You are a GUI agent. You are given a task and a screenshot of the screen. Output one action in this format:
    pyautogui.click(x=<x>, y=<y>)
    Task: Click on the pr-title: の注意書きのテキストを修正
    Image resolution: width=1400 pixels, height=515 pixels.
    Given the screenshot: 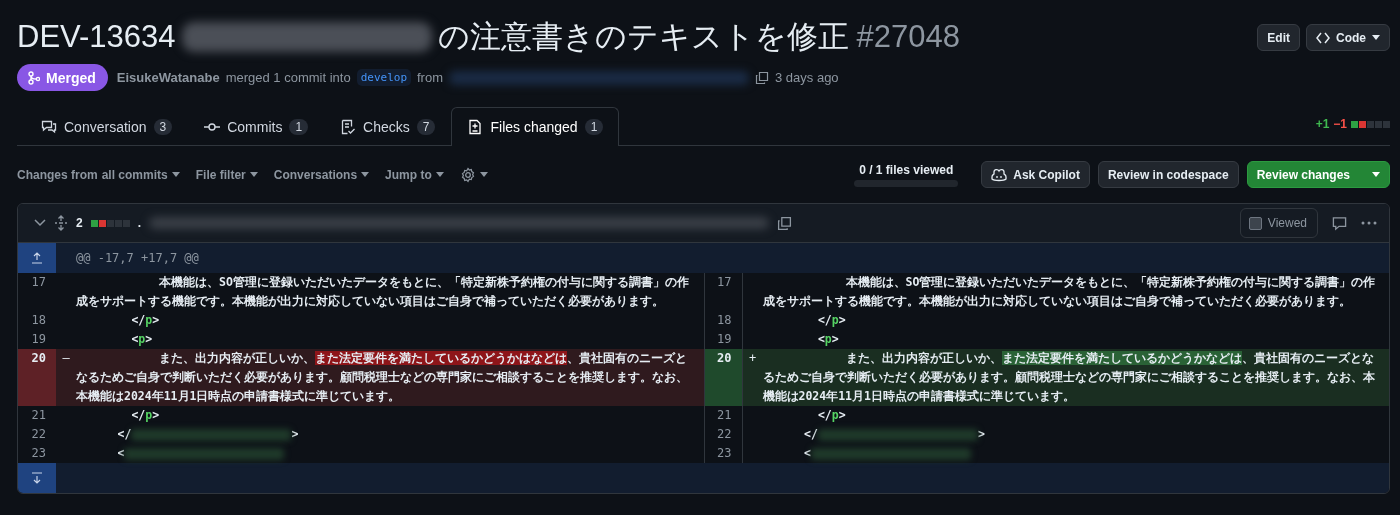 What is the action you would take?
    pyautogui.click(x=643, y=37)
    